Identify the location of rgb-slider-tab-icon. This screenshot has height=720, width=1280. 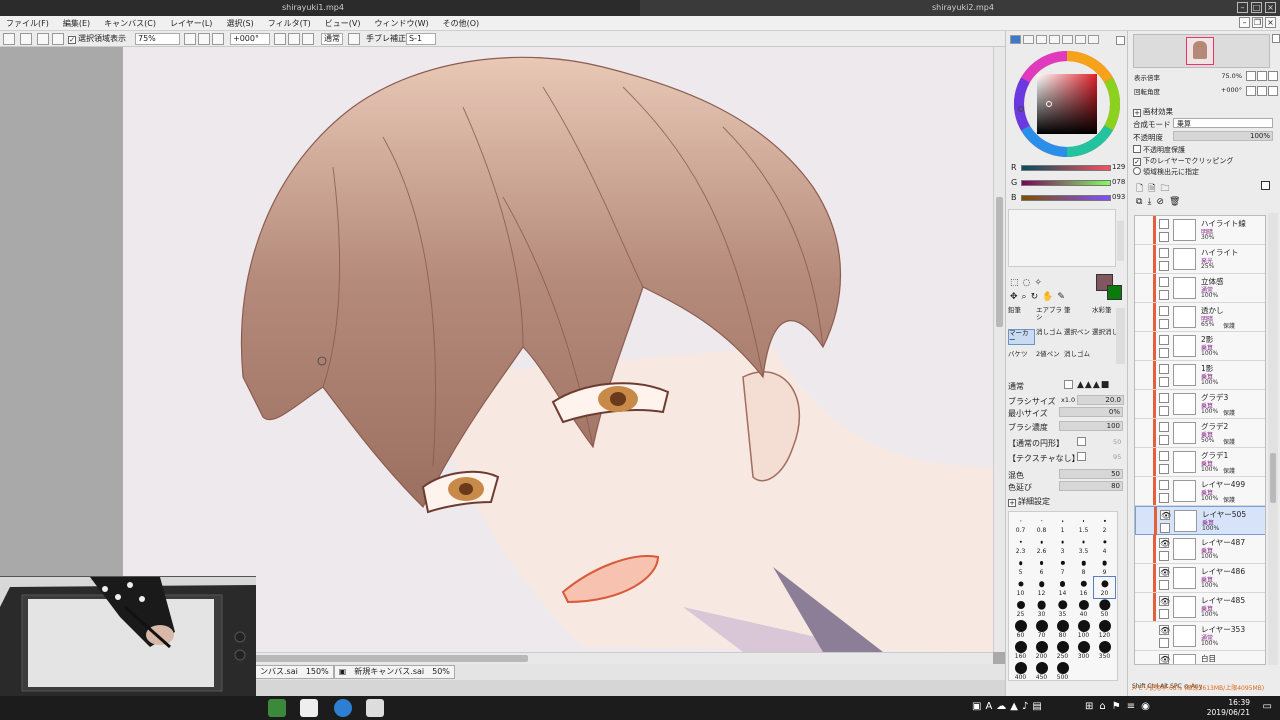
(1028, 39).